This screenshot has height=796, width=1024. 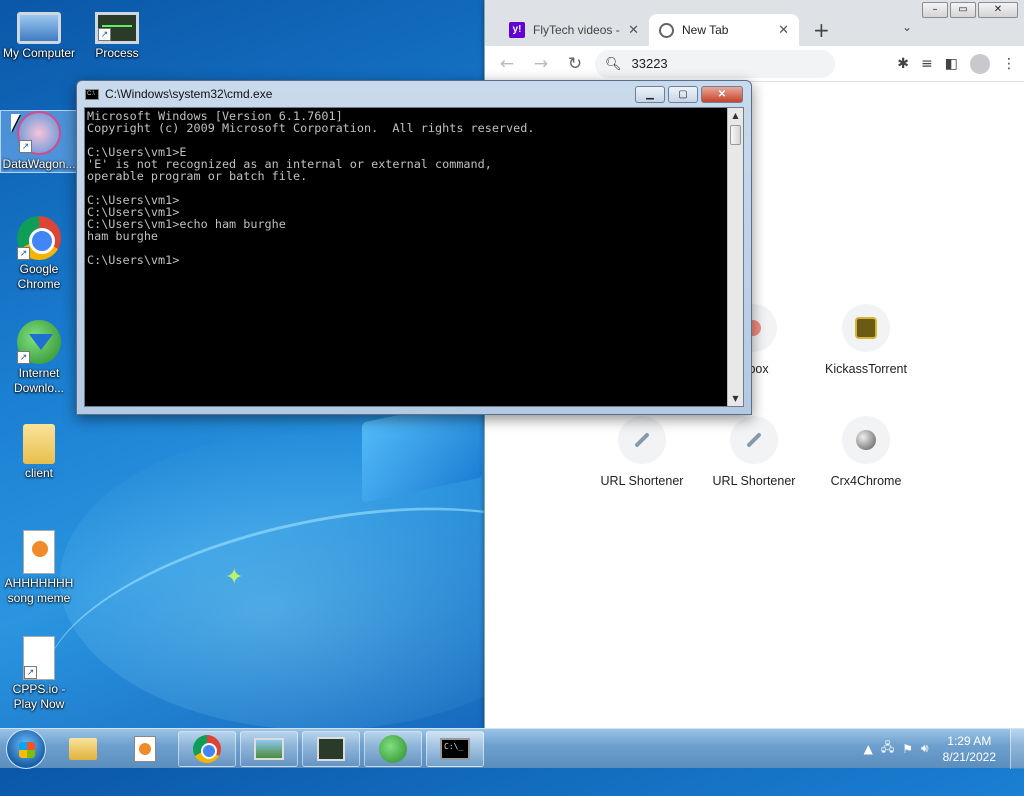 I want to click on mouse-cursor-icon, so click(x=15, y=123).